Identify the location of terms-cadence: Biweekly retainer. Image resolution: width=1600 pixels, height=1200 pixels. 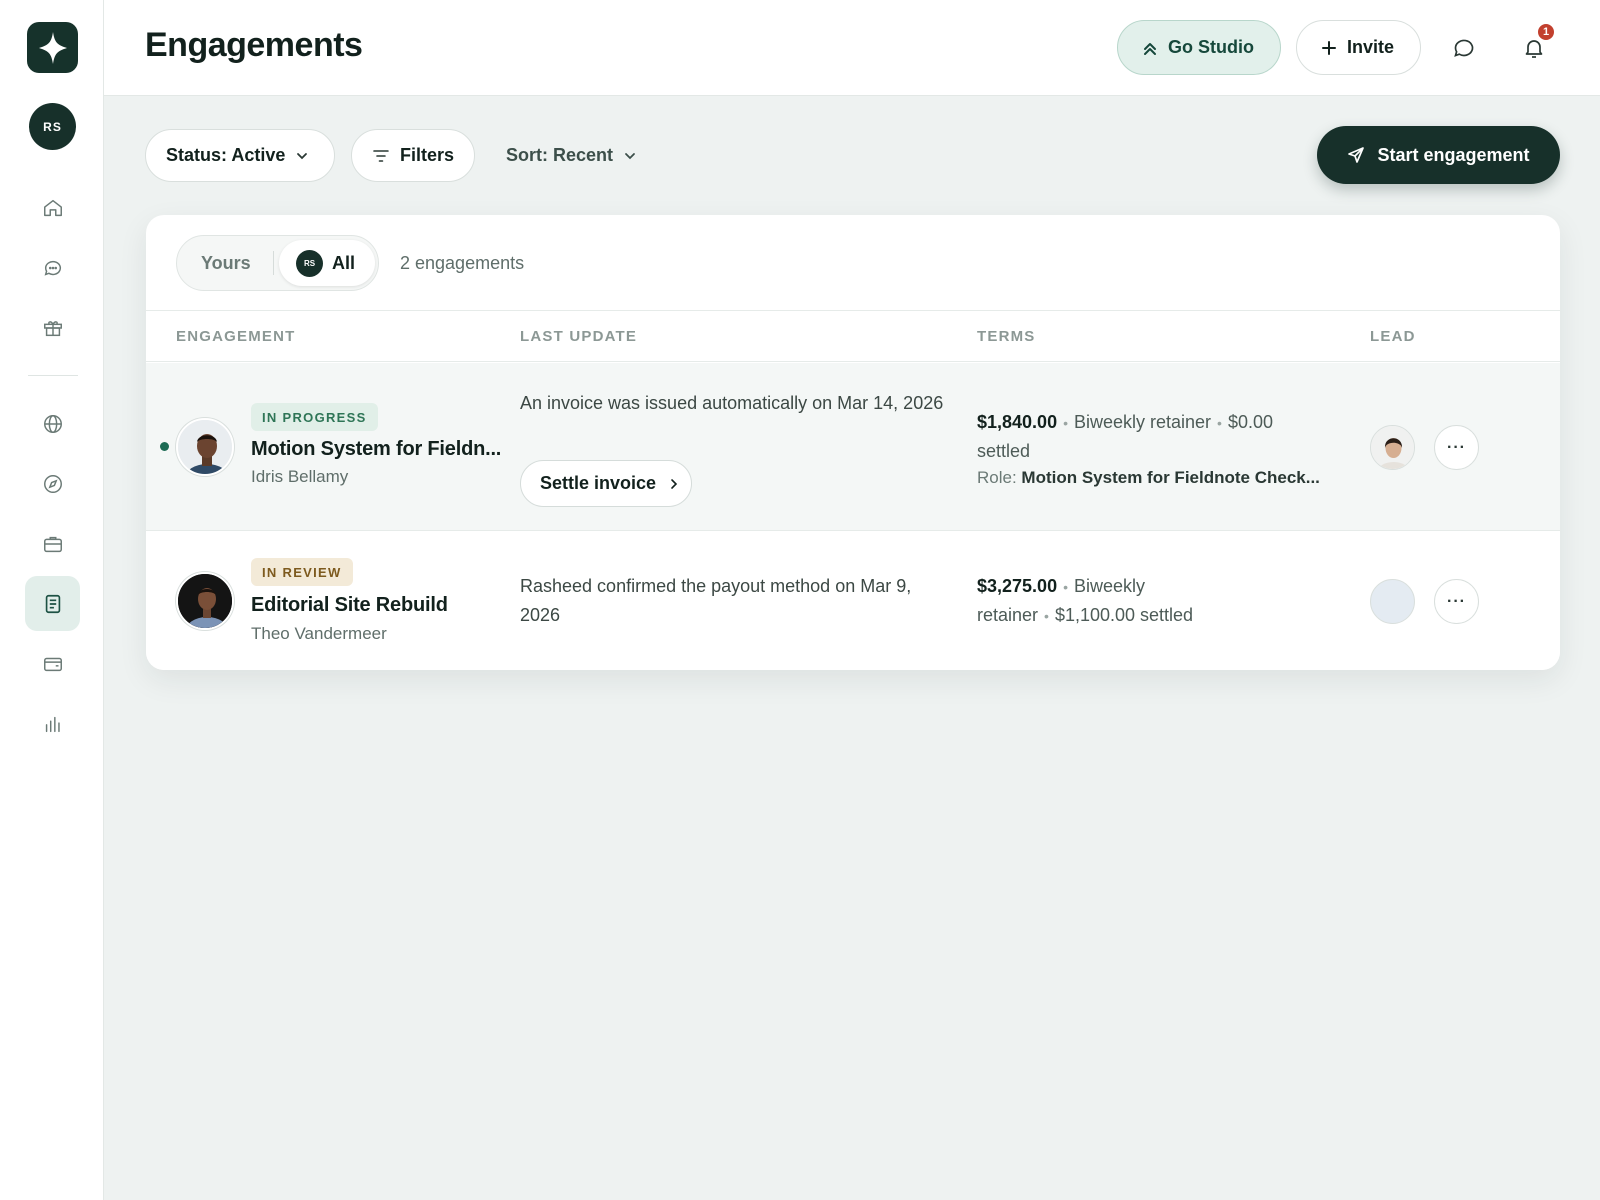
(1142, 422).